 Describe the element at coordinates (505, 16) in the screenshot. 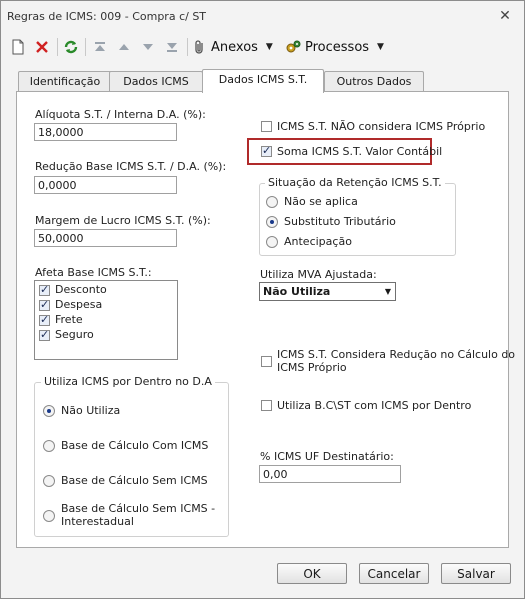

I see `close-icon: ✕` at that location.